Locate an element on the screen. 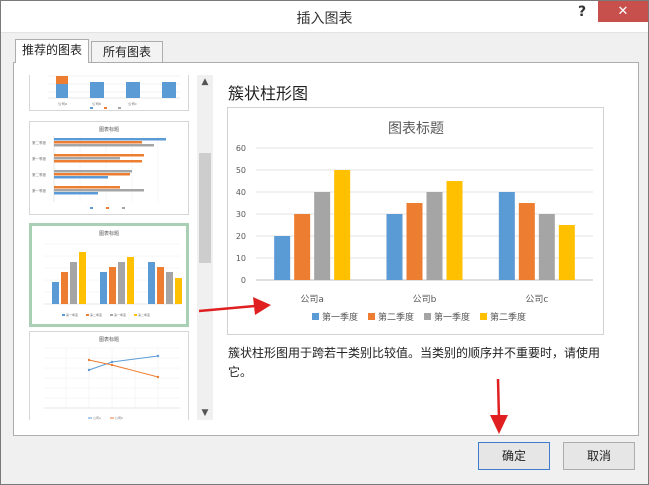  chart-thumbnail-clustered-column-selected: 图表标题 第一季度 第二季度 第一季度 第二季度 is located at coordinates (109, 275).